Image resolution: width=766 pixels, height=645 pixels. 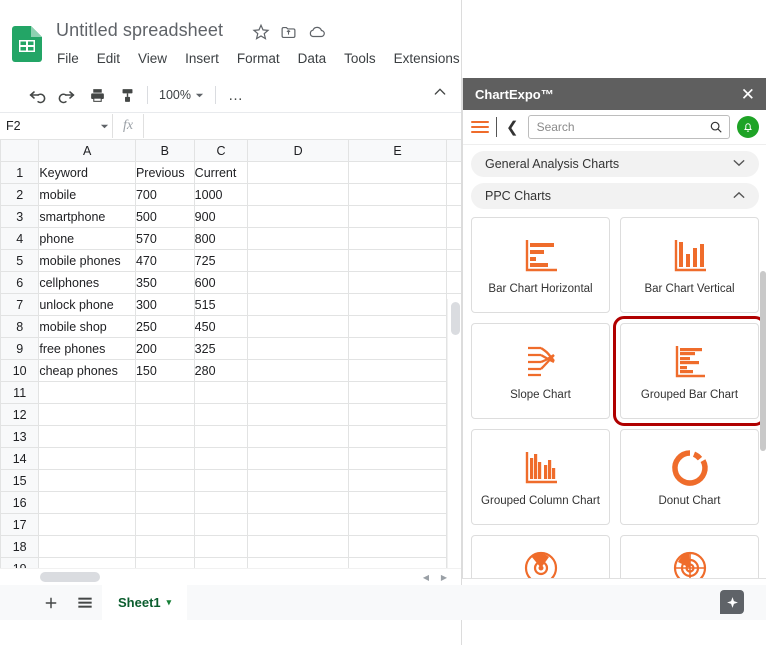 I want to click on row-header: 7, so click(x=20, y=304).